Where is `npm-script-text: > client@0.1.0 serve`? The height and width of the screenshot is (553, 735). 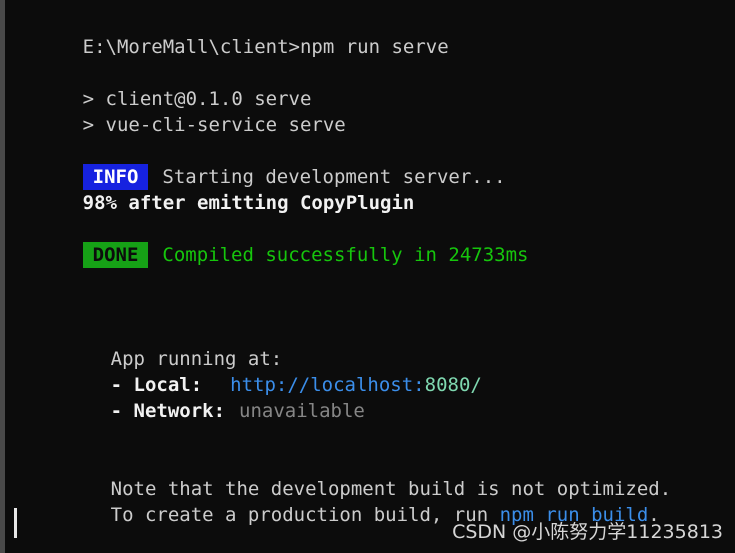
npm-script-text: > client@0.1.0 serve is located at coordinates (197, 99).